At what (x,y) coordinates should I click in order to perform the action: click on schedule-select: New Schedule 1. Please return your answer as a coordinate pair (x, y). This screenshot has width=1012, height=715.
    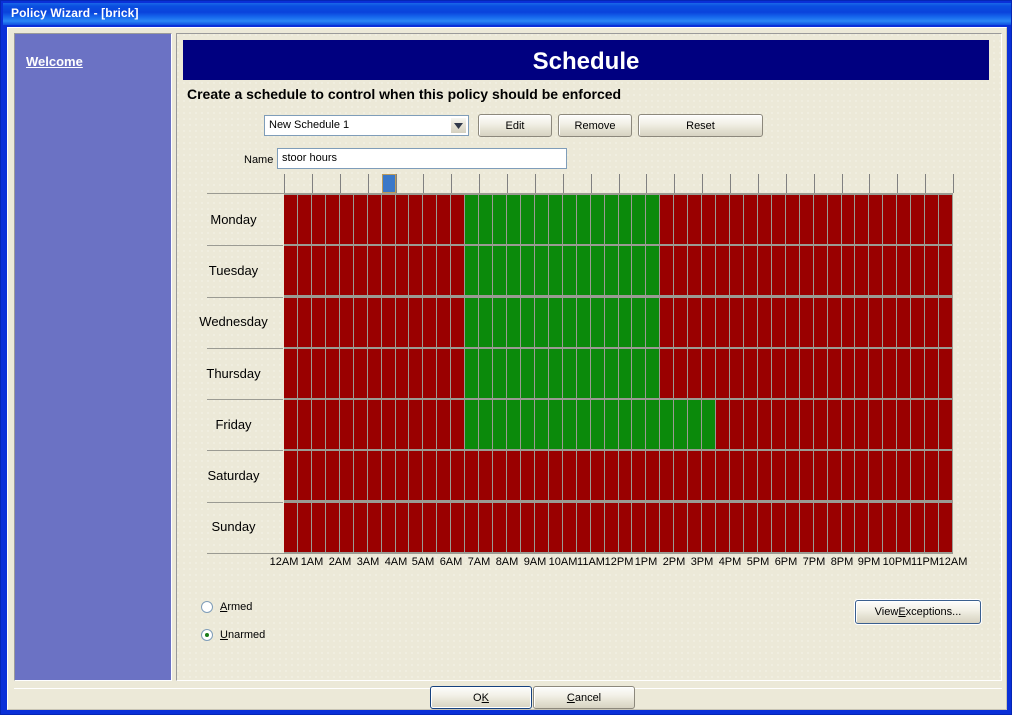
    Looking at the image, I should click on (366, 125).